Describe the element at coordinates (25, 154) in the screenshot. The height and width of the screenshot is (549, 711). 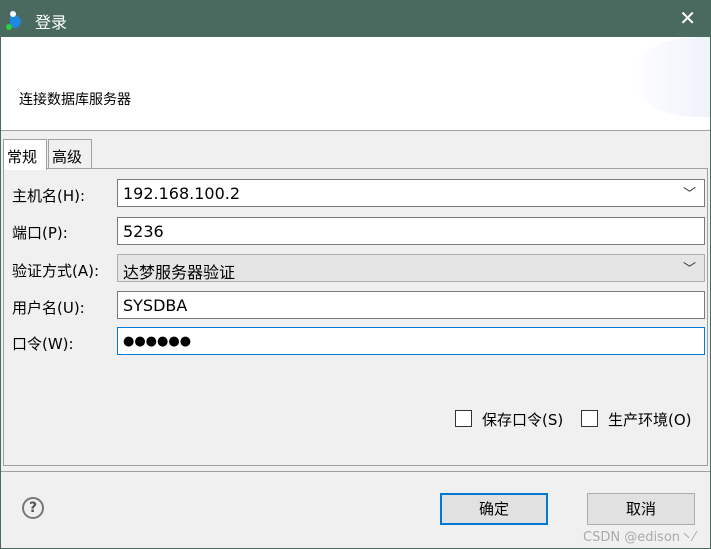
I see `tab-general: 常规` at that location.